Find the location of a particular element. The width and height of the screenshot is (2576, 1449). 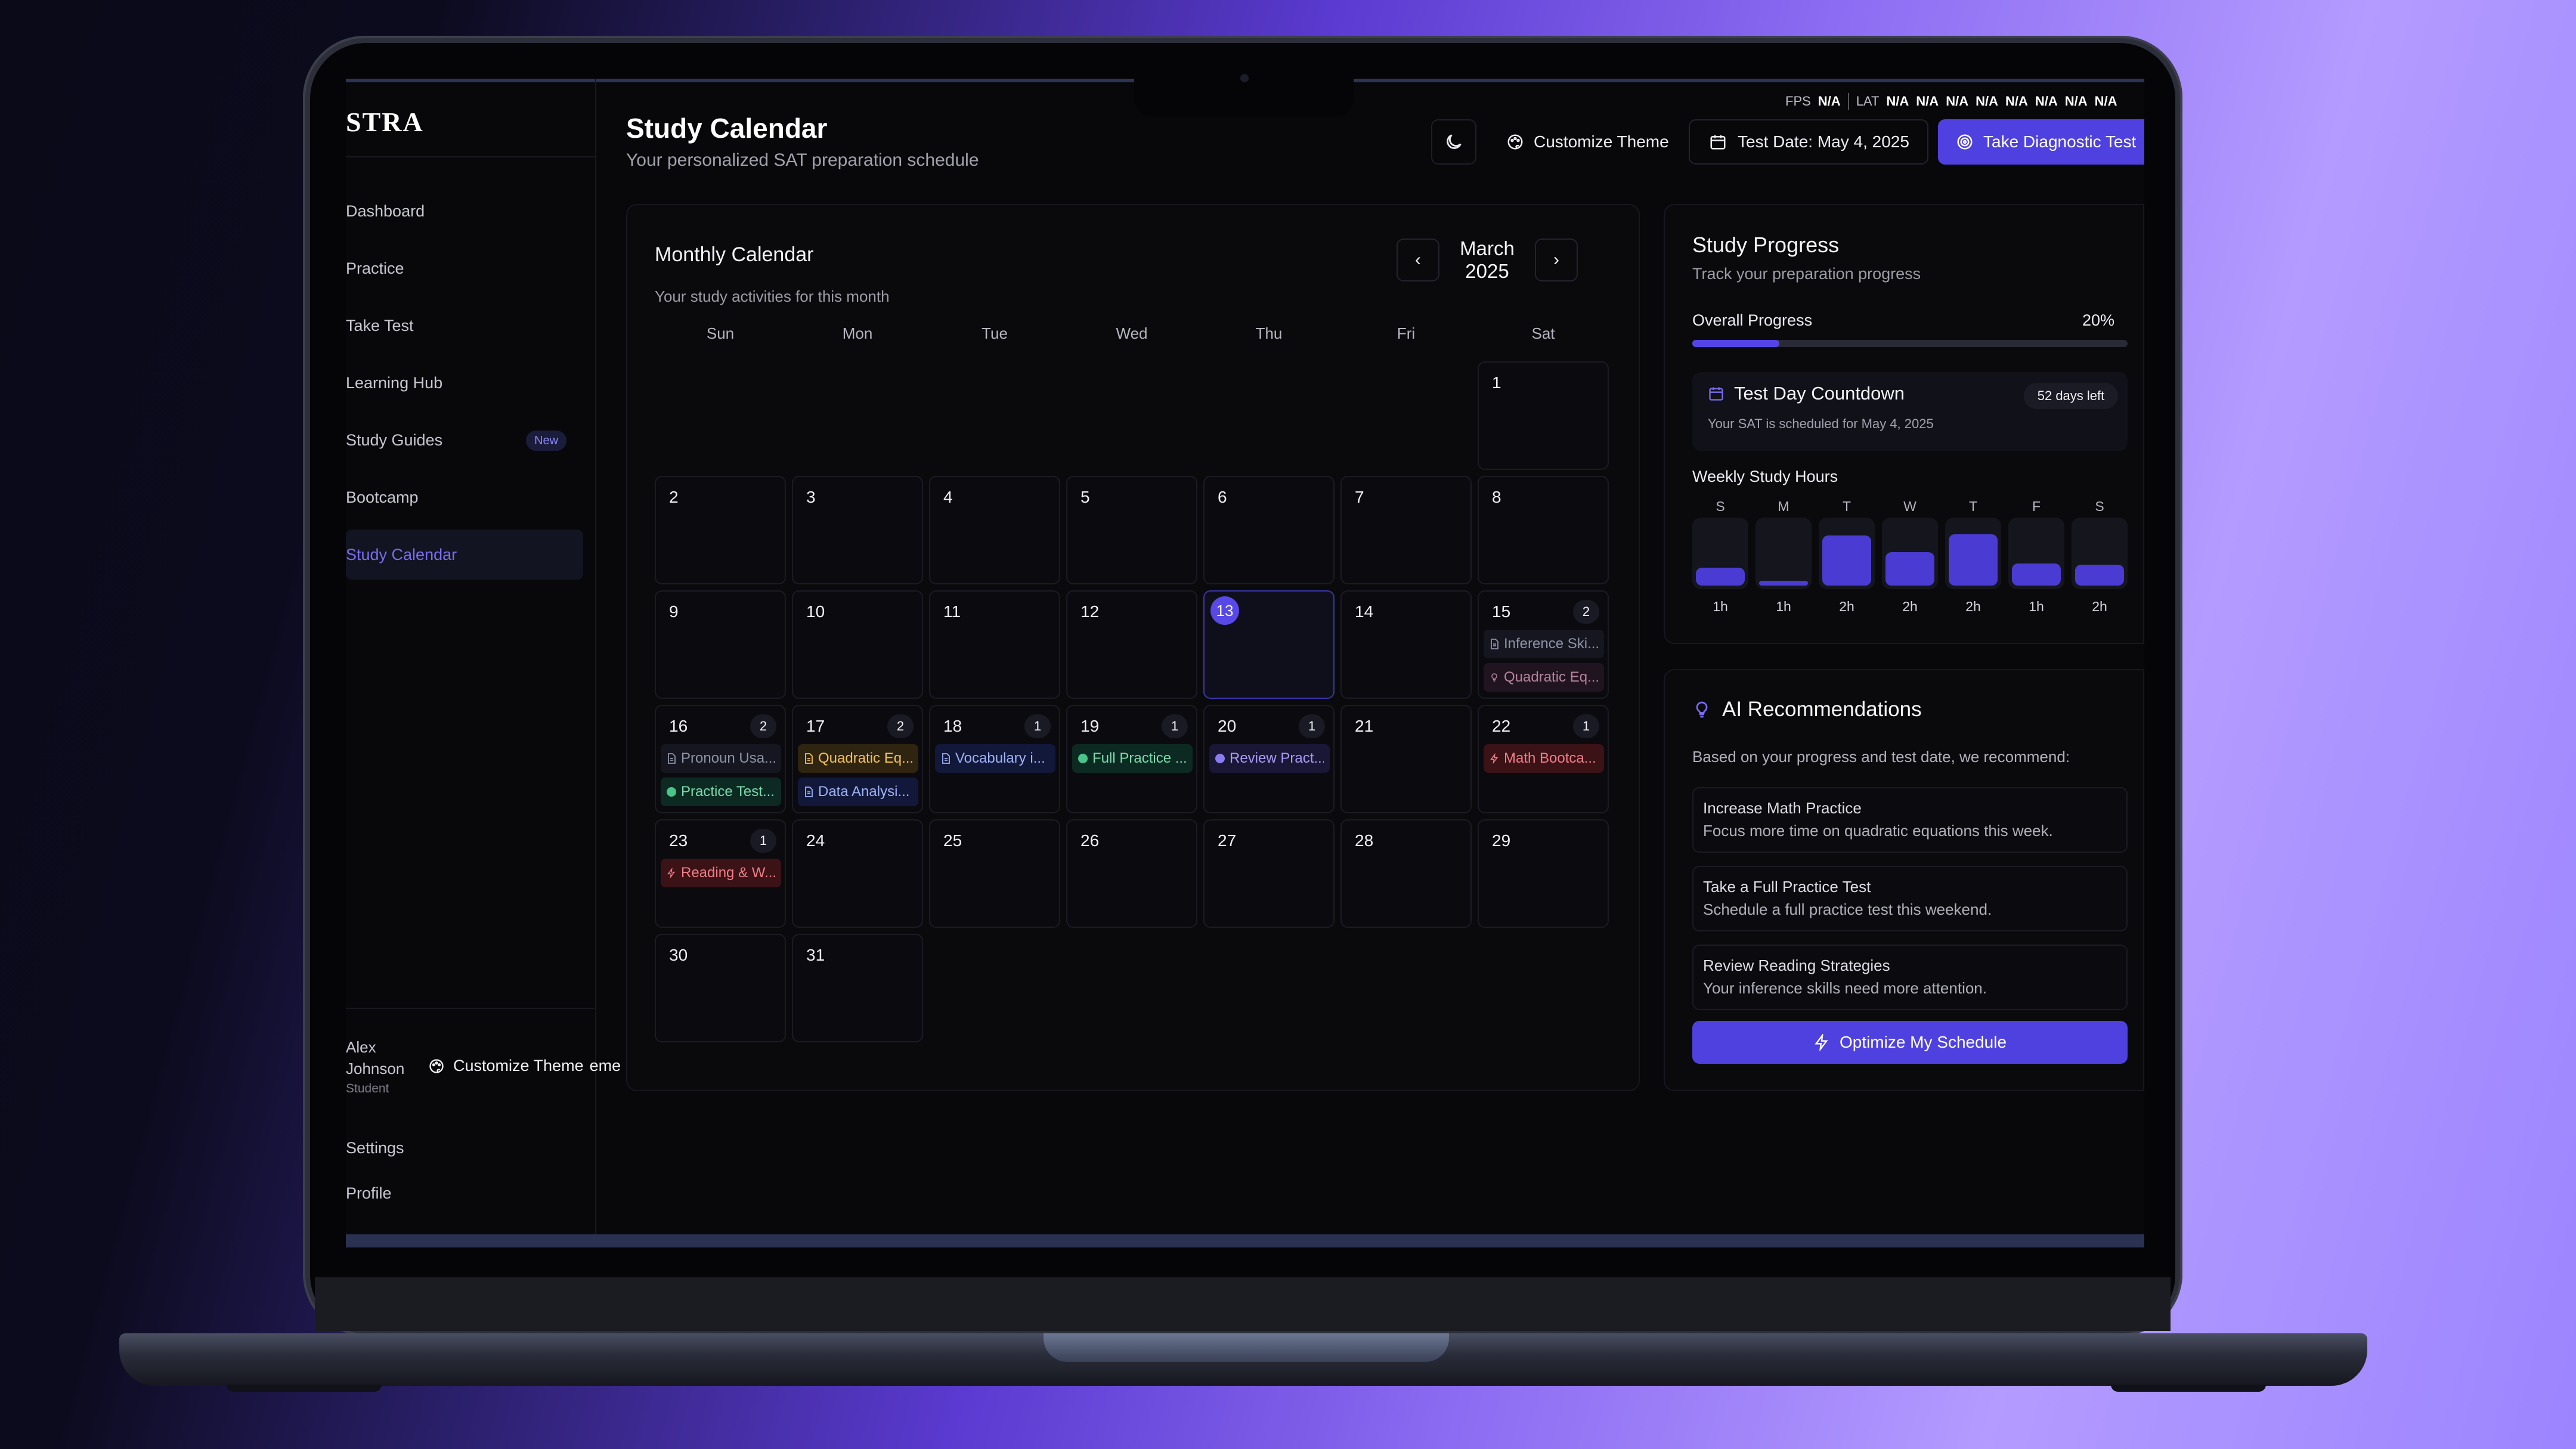

calendar-day: 31 is located at coordinates (857, 988).